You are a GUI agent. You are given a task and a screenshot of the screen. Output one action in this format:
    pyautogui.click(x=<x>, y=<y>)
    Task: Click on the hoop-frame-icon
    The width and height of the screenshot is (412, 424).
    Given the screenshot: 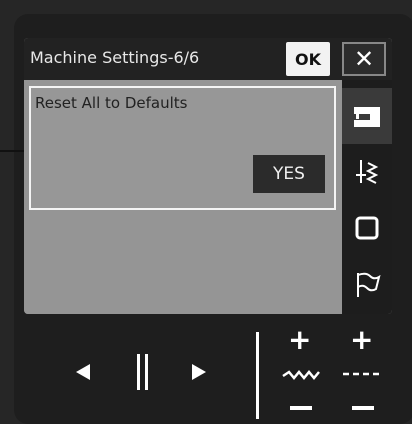 What is the action you would take?
    pyautogui.click(x=367, y=228)
    